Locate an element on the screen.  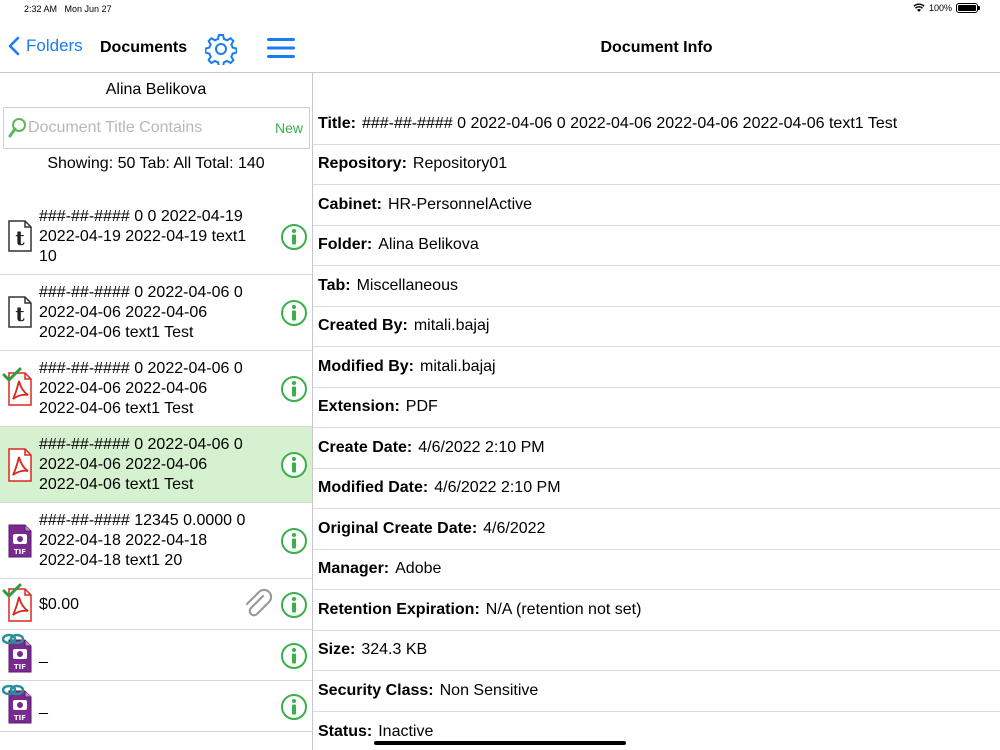
info-field-value: Non Sensitive is located at coordinates (489, 690).